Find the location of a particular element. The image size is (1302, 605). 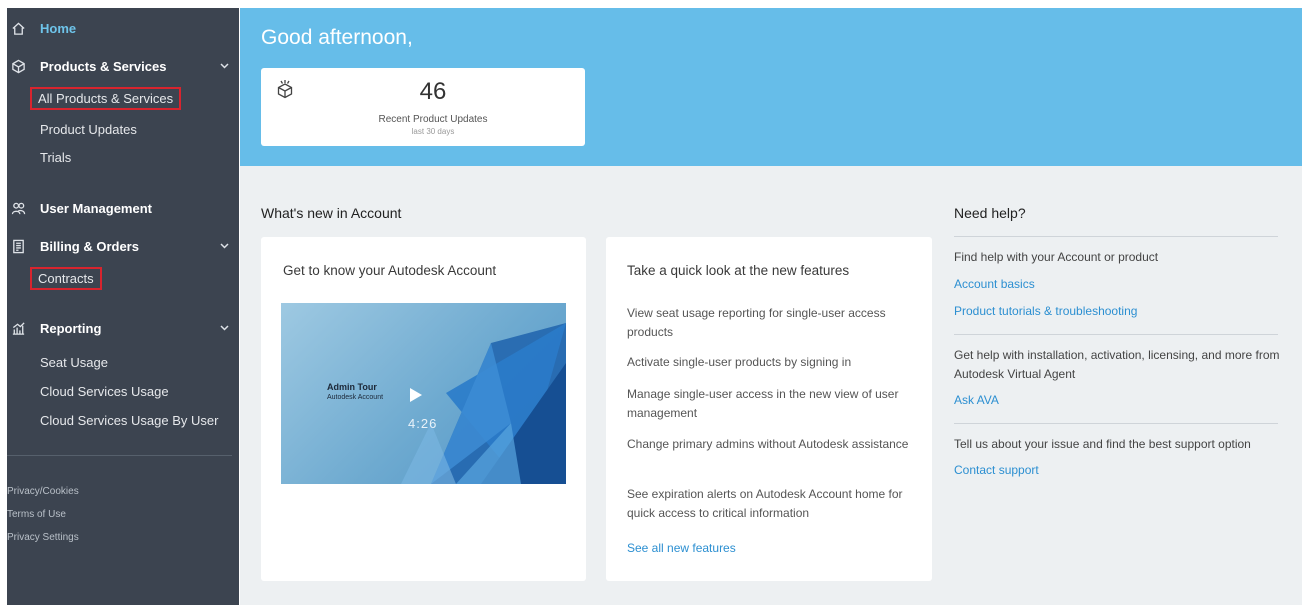

whats-new-title: What's new in Account is located at coordinates (331, 213).